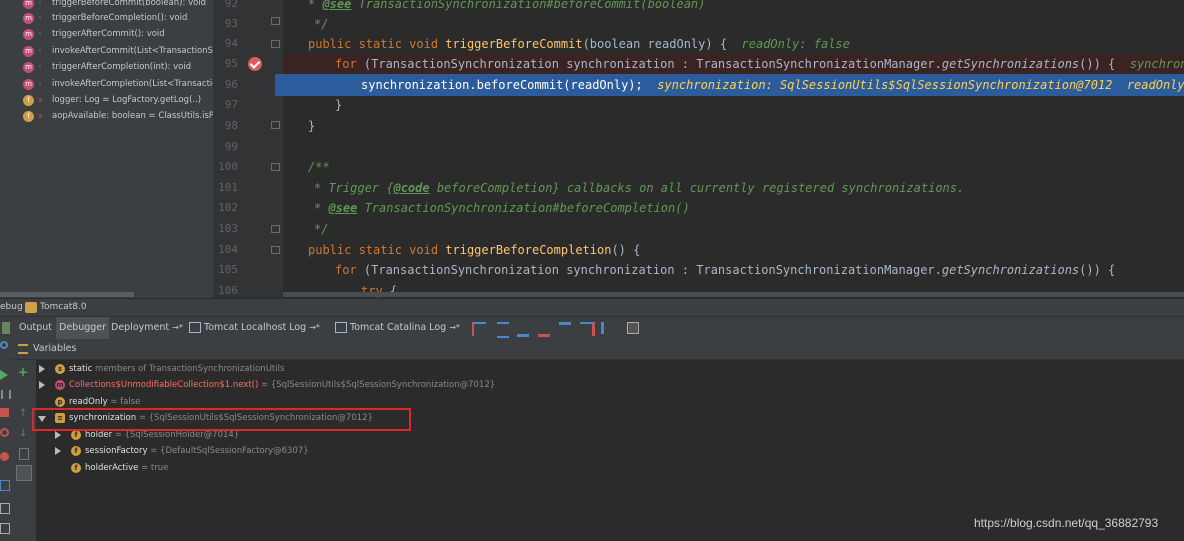 This screenshot has width=1184, height=541. What do you see at coordinates (23, 413) in the screenshot?
I see `move-watch-up-icon: ↑` at bounding box center [23, 413].